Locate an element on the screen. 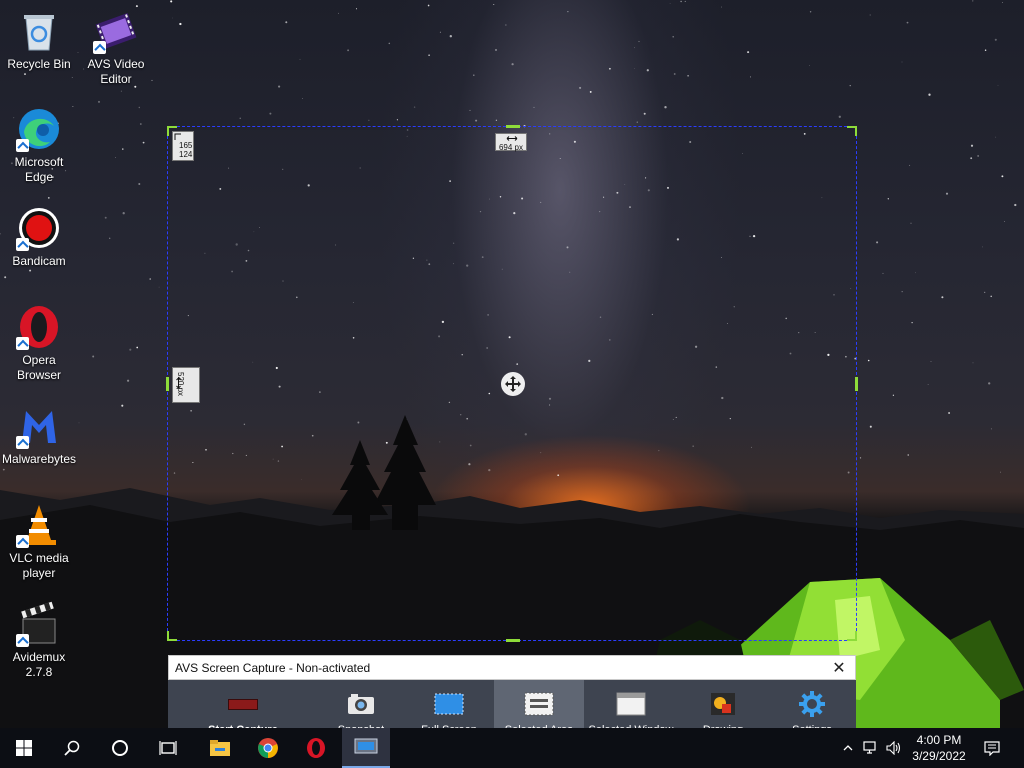 The width and height of the screenshot is (1024, 768). selection-height-readout: 520 px is located at coordinates (186, 385).